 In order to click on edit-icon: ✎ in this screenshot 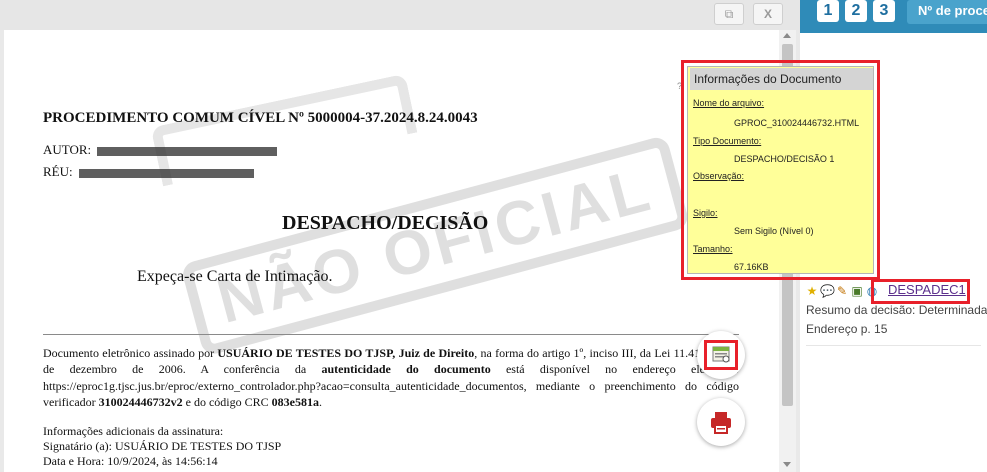, I will do `click(842, 291)`.